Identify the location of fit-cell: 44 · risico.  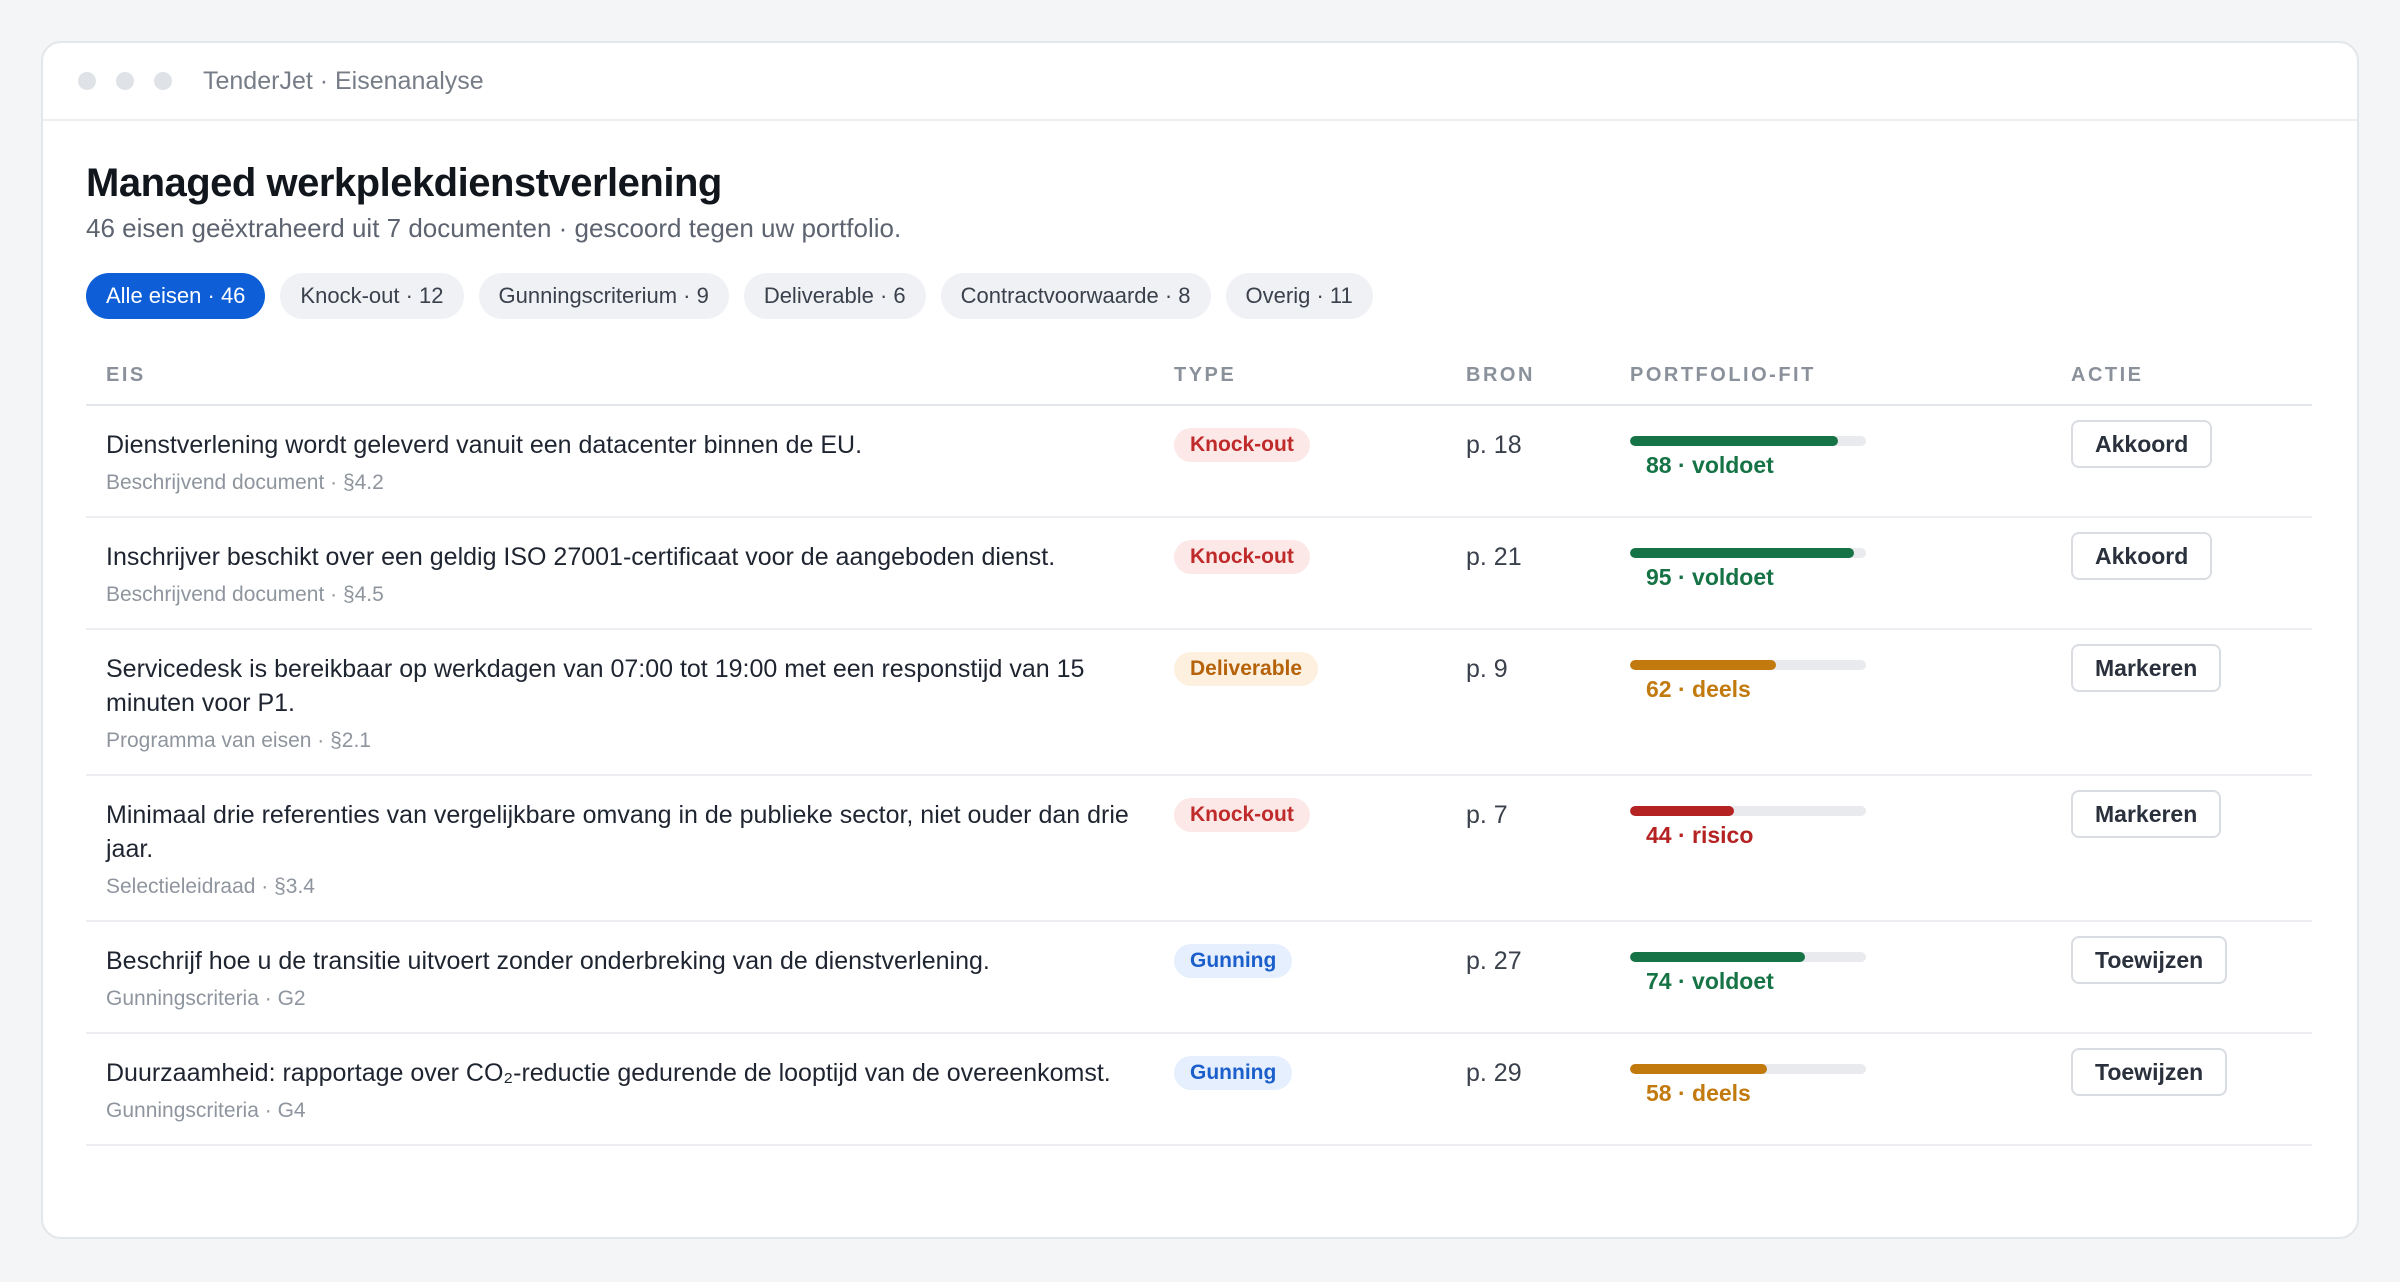
(1830, 848).